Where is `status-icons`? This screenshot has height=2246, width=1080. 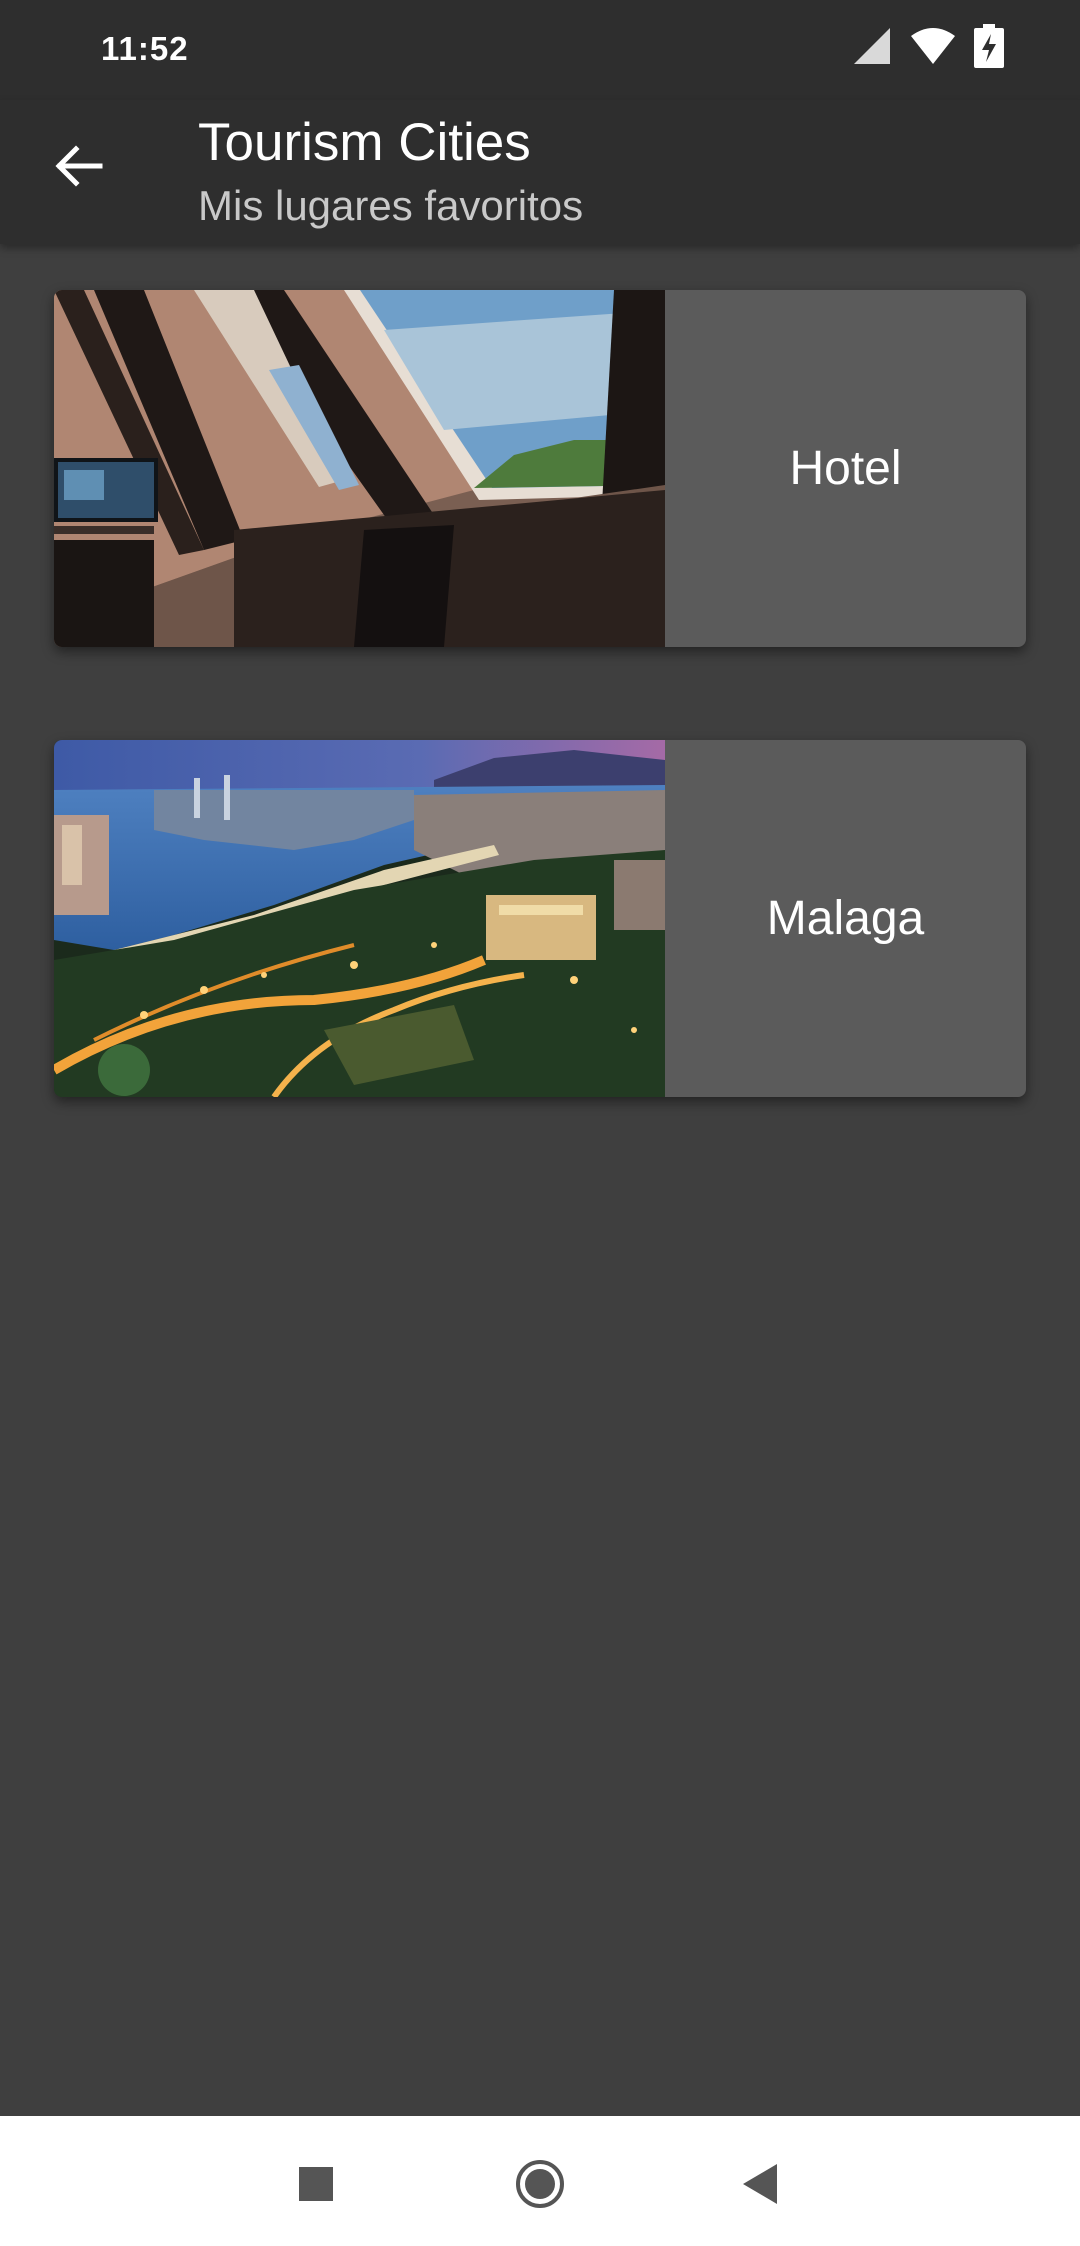
status-icons is located at coordinates (928, 48).